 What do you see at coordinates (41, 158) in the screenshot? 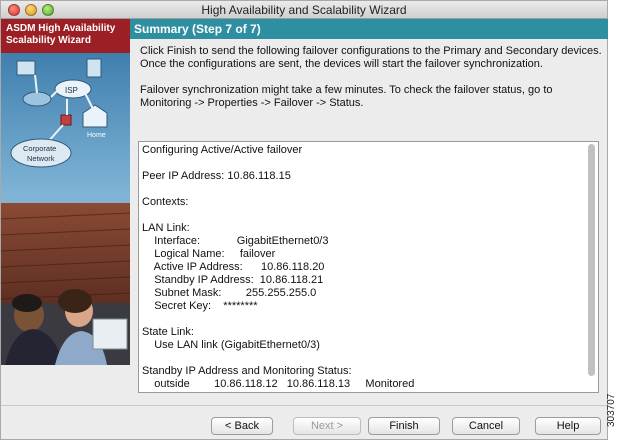
I see `svg-text: Network` at bounding box center [41, 158].